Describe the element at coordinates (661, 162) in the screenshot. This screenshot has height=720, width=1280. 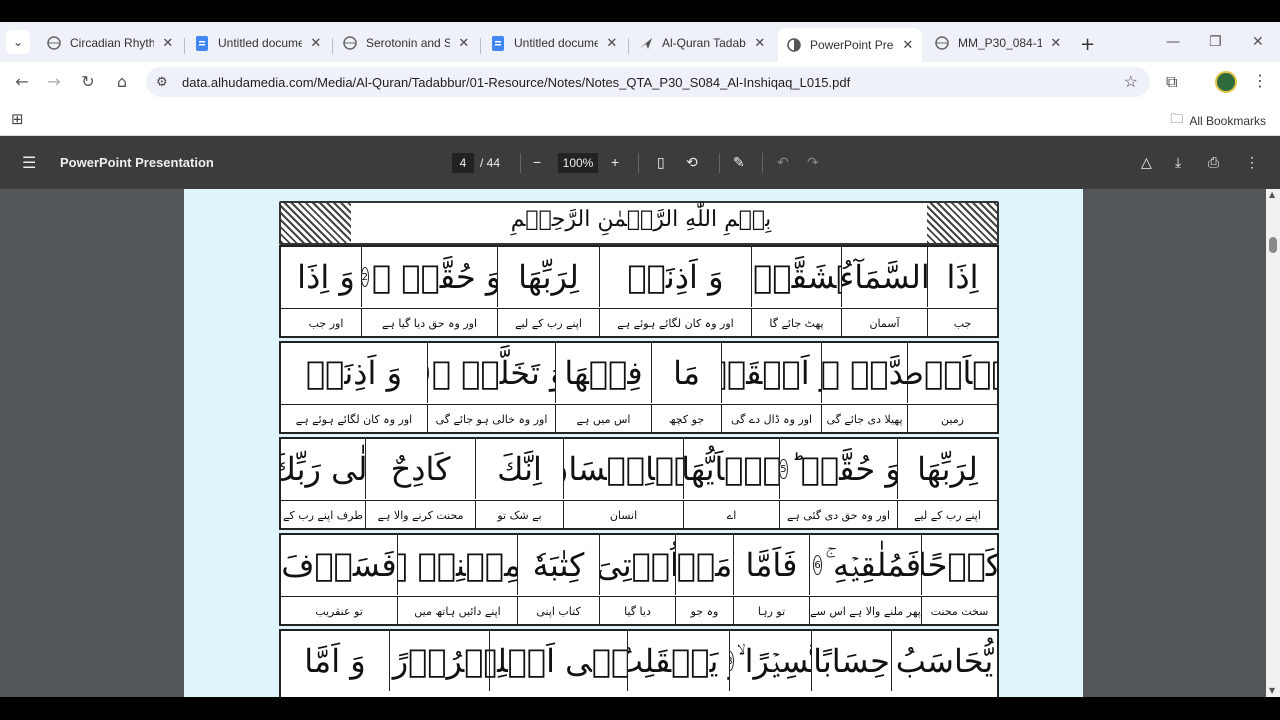
I see `fit-page-button: ▯` at that location.